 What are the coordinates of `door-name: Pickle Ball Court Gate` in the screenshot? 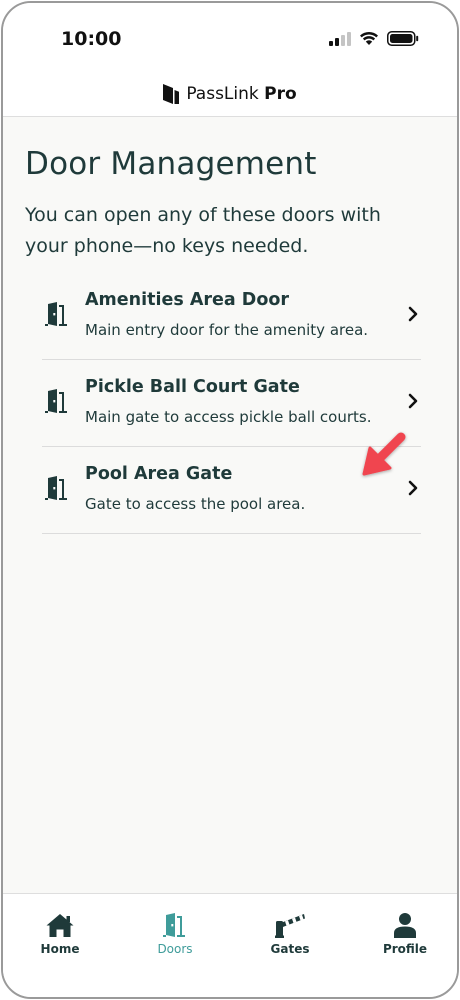 It's located at (192, 387).